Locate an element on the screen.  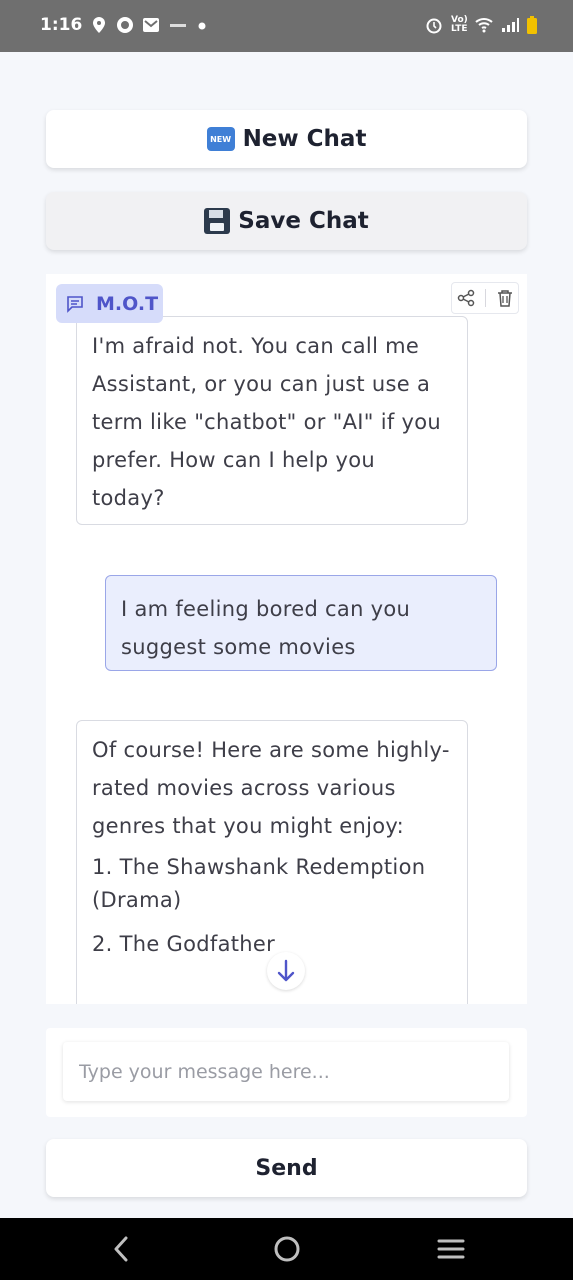
chat-icon is located at coordinates (75, 304).